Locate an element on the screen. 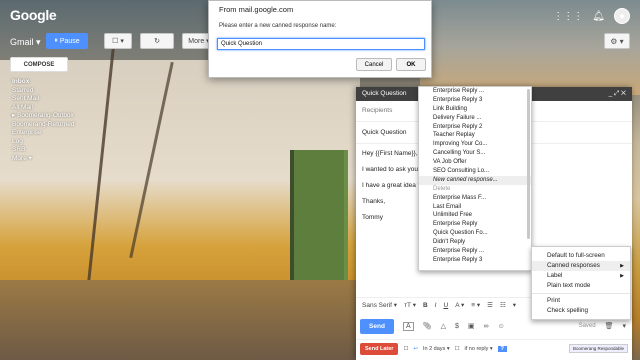 The image size is (640, 360). sidebar-item: Inbox is located at coordinates (43, 82).